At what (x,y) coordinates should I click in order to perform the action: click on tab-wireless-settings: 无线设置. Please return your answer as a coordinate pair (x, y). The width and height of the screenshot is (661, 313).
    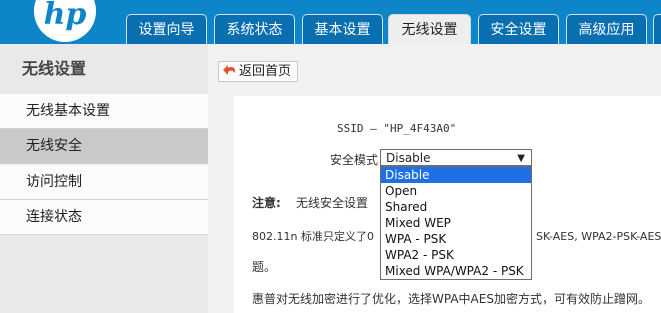
    Looking at the image, I should click on (429, 29).